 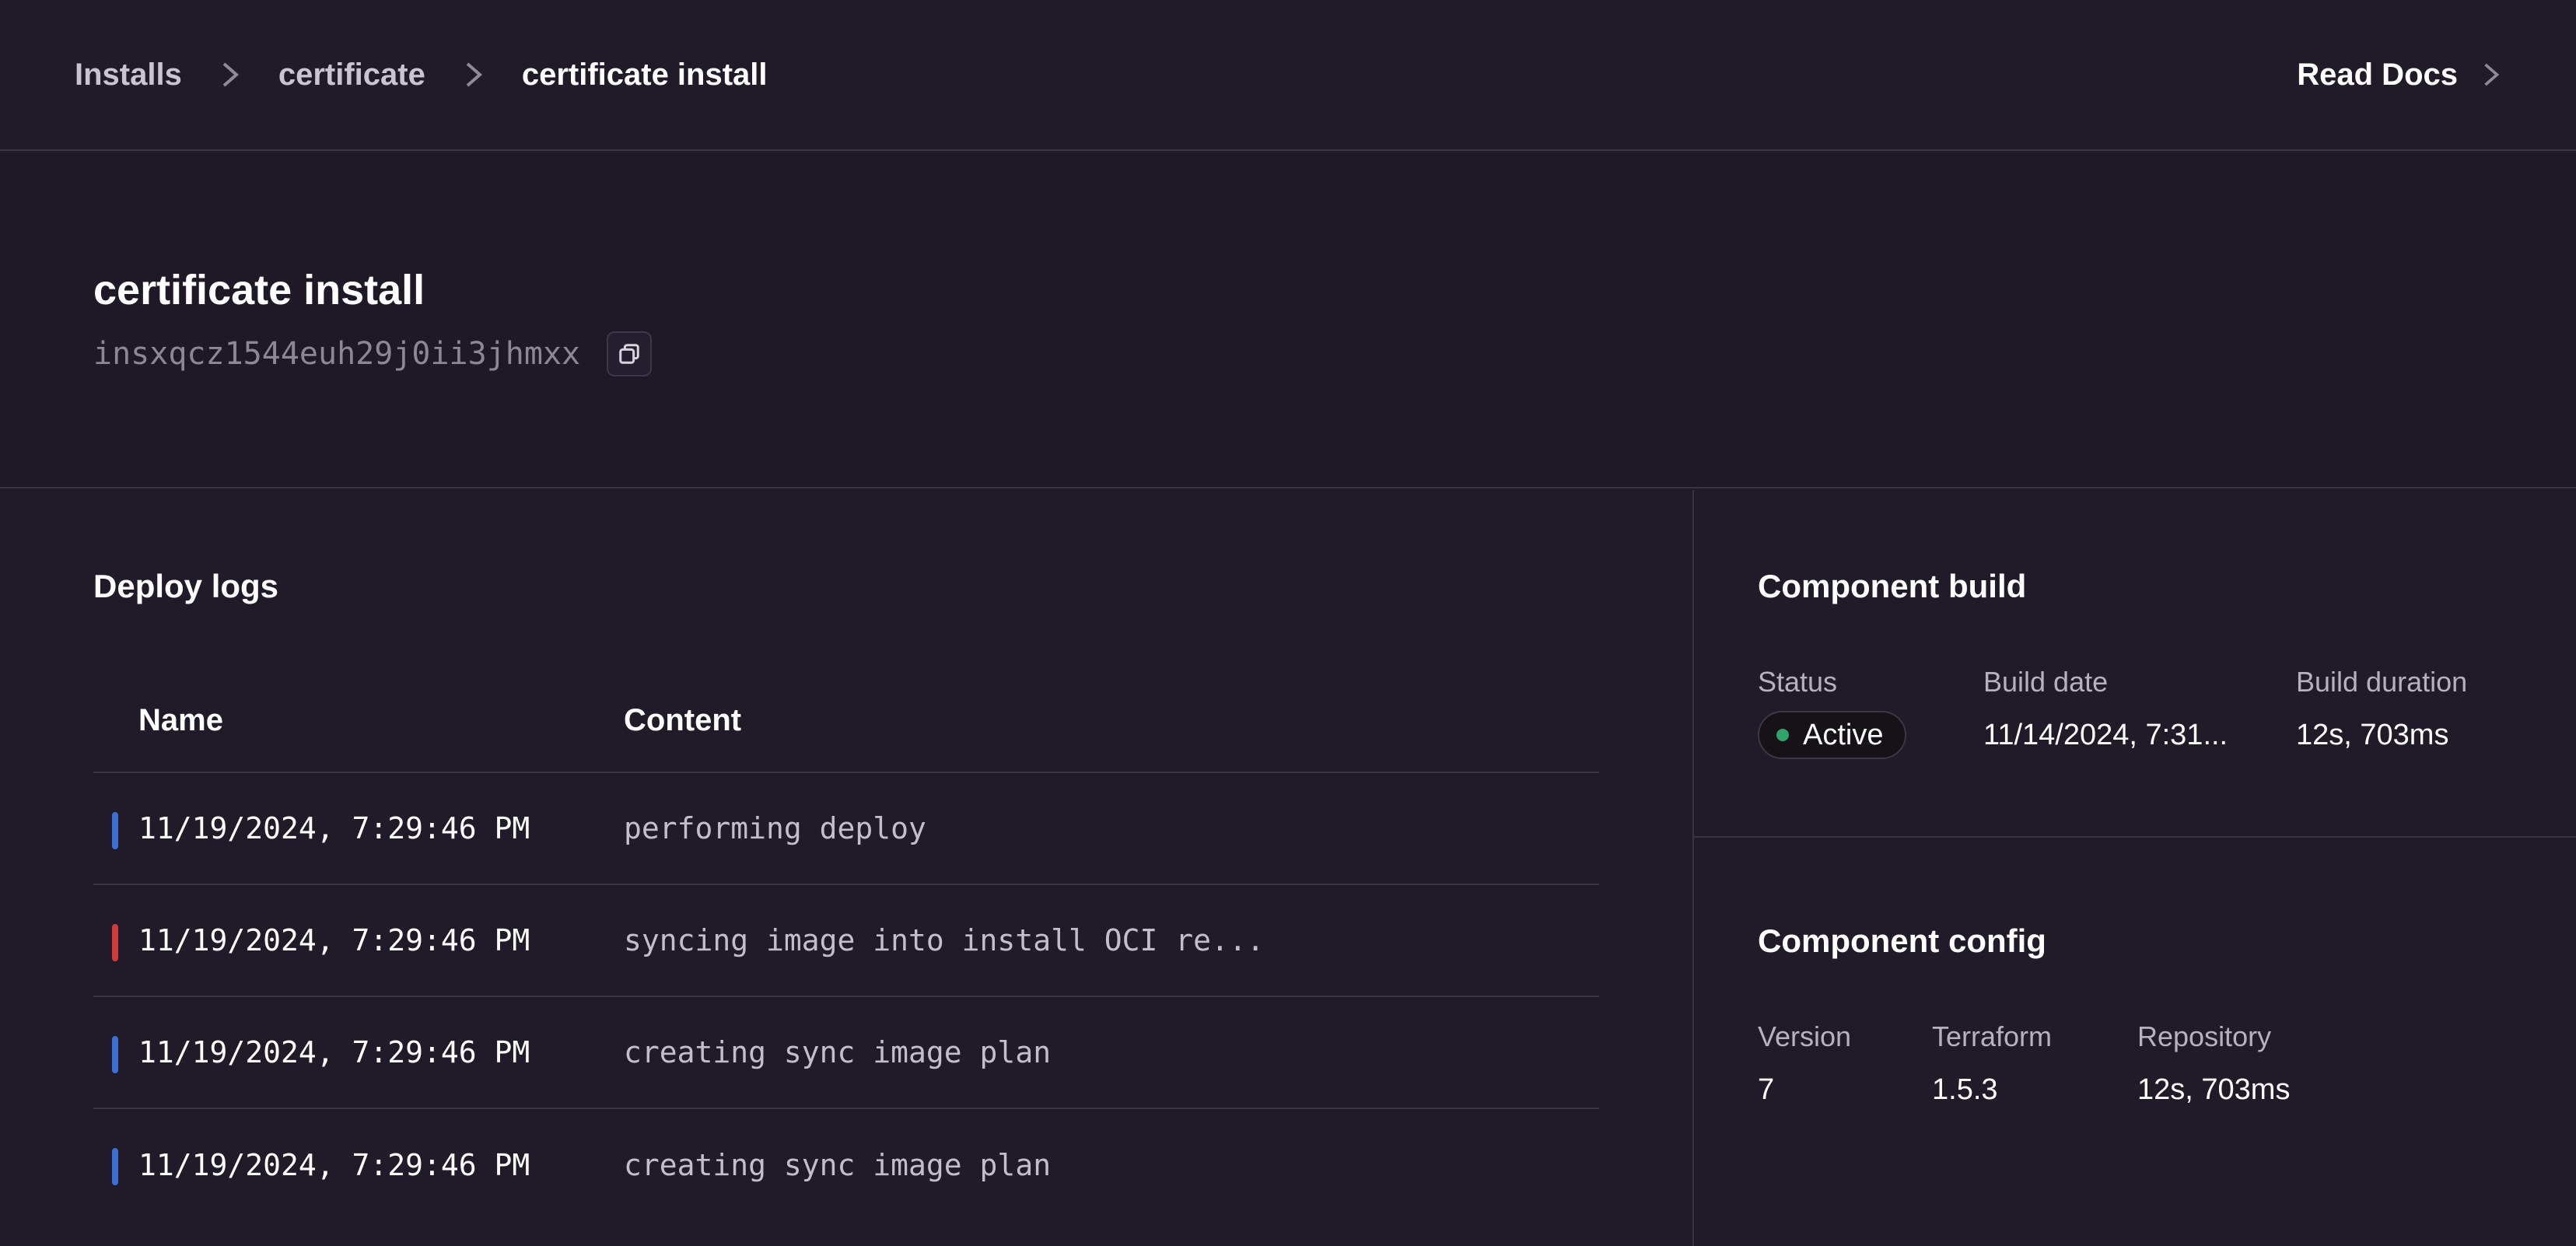 What do you see at coordinates (259, 290) in the screenshot?
I see `page-title: certificate install` at bounding box center [259, 290].